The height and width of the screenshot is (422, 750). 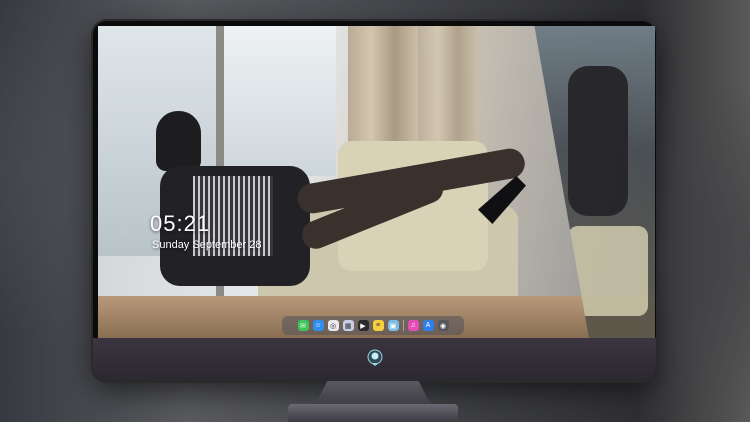 I want to click on brand-logo-icon, so click(x=375, y=357).